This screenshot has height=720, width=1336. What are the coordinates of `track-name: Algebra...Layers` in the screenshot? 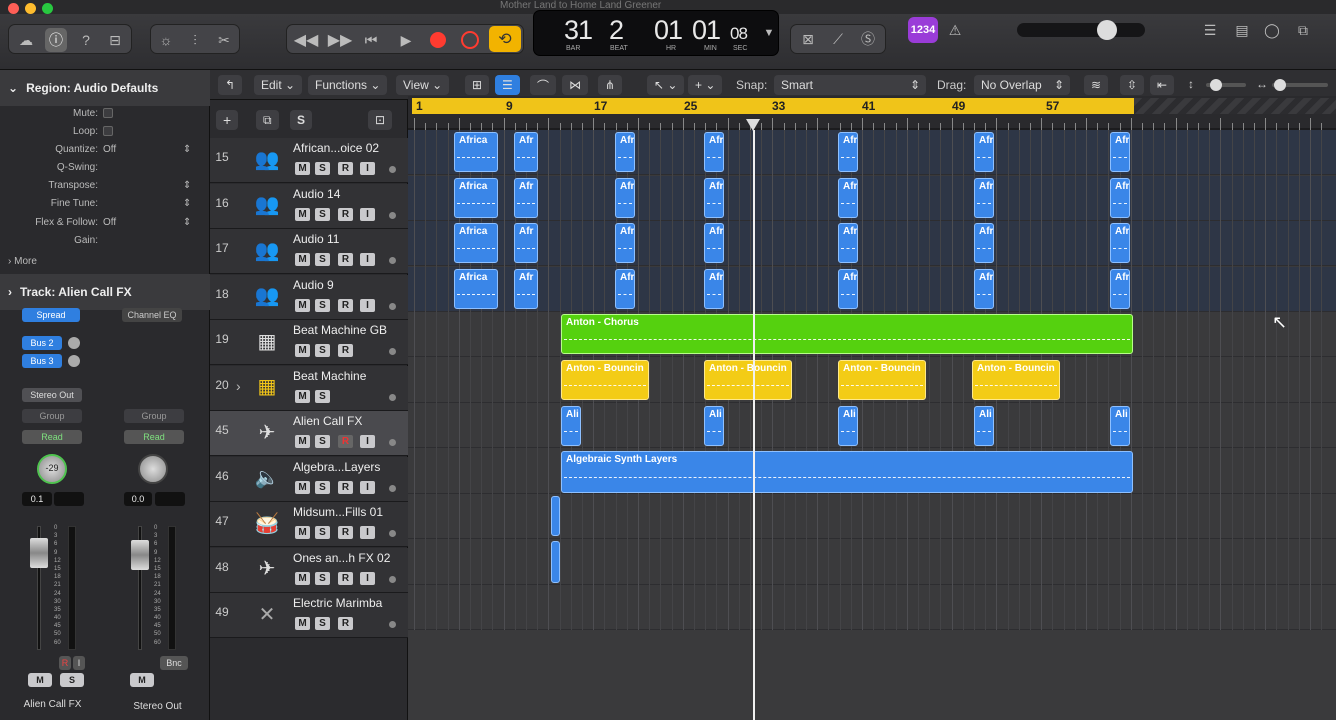 It's located at (336, 467).